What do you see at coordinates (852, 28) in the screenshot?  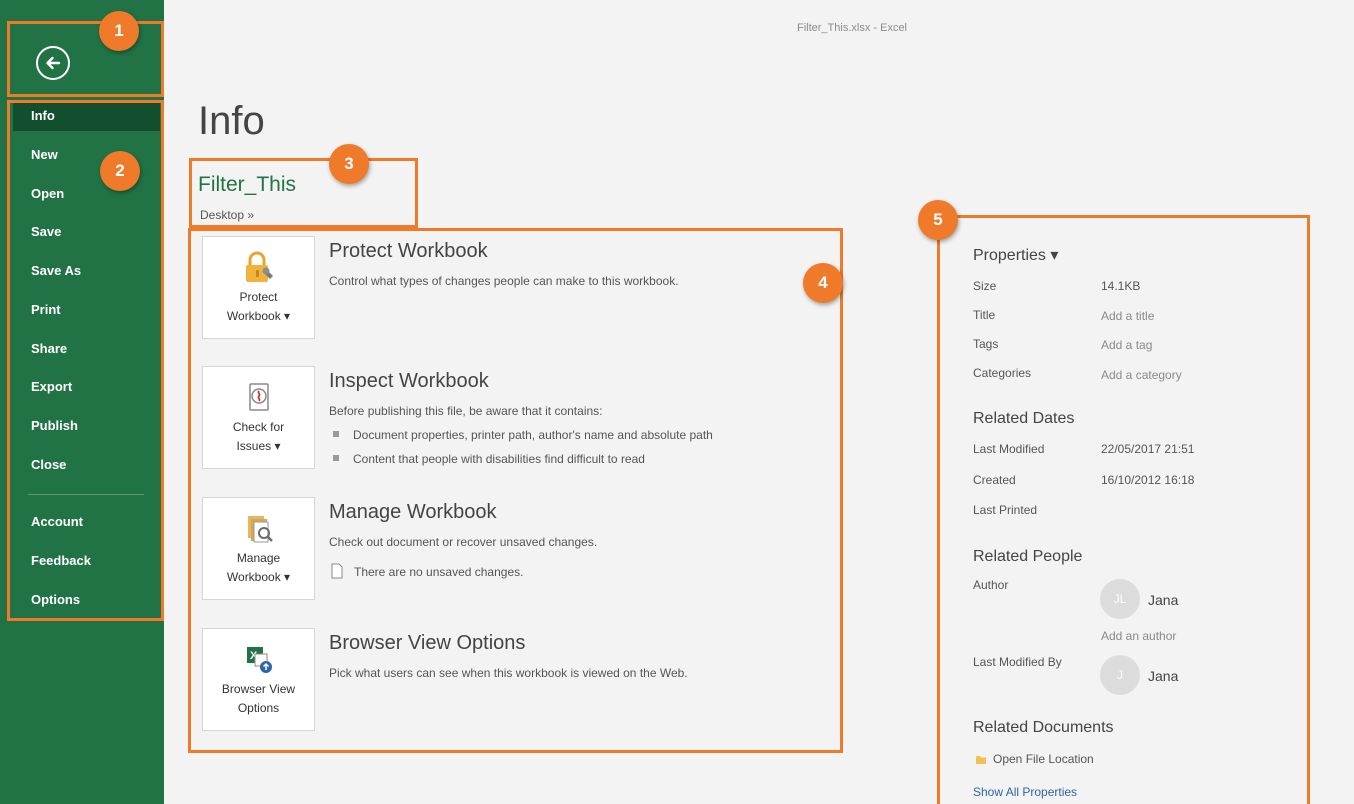 I see `window-title: Filter_This.xlsx - Excel` at bounding box center [852, 28].